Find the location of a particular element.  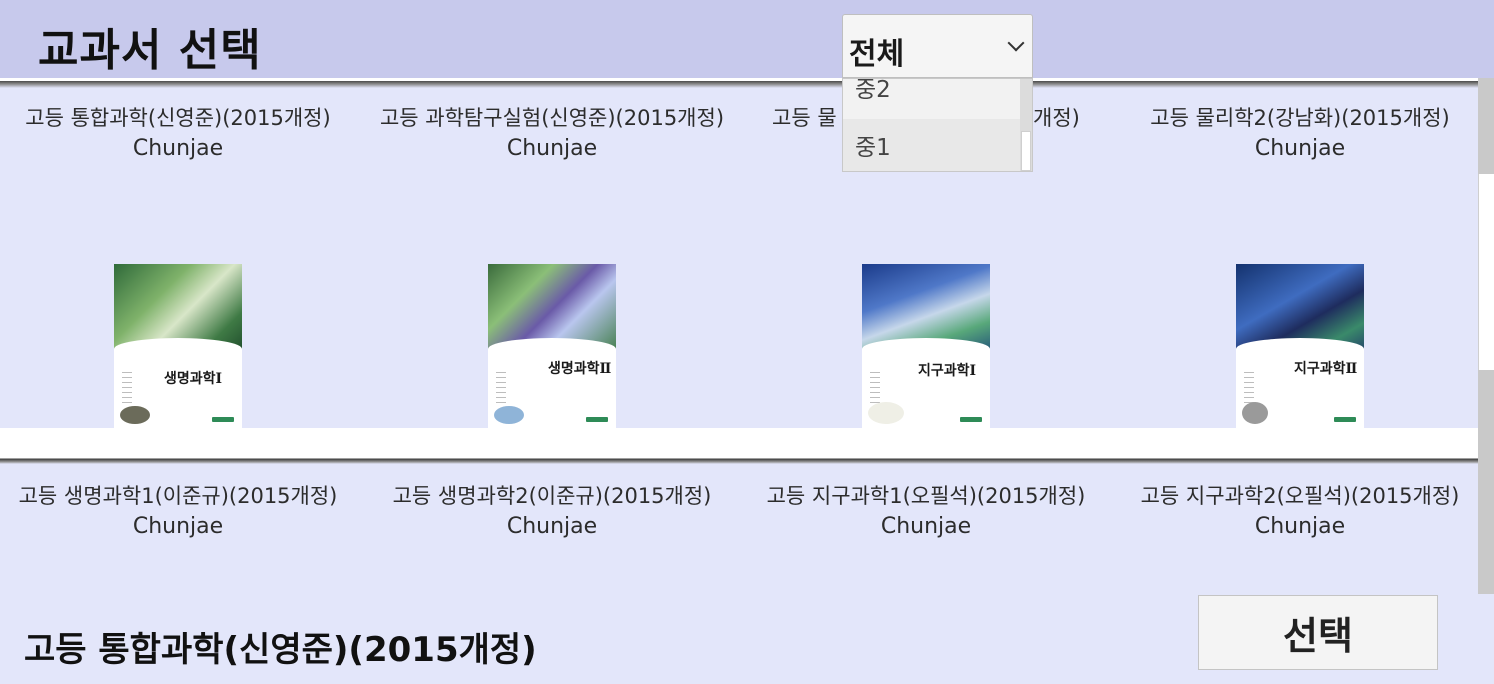

dropdown-option: 중2 is located at coordinates (932, 99).